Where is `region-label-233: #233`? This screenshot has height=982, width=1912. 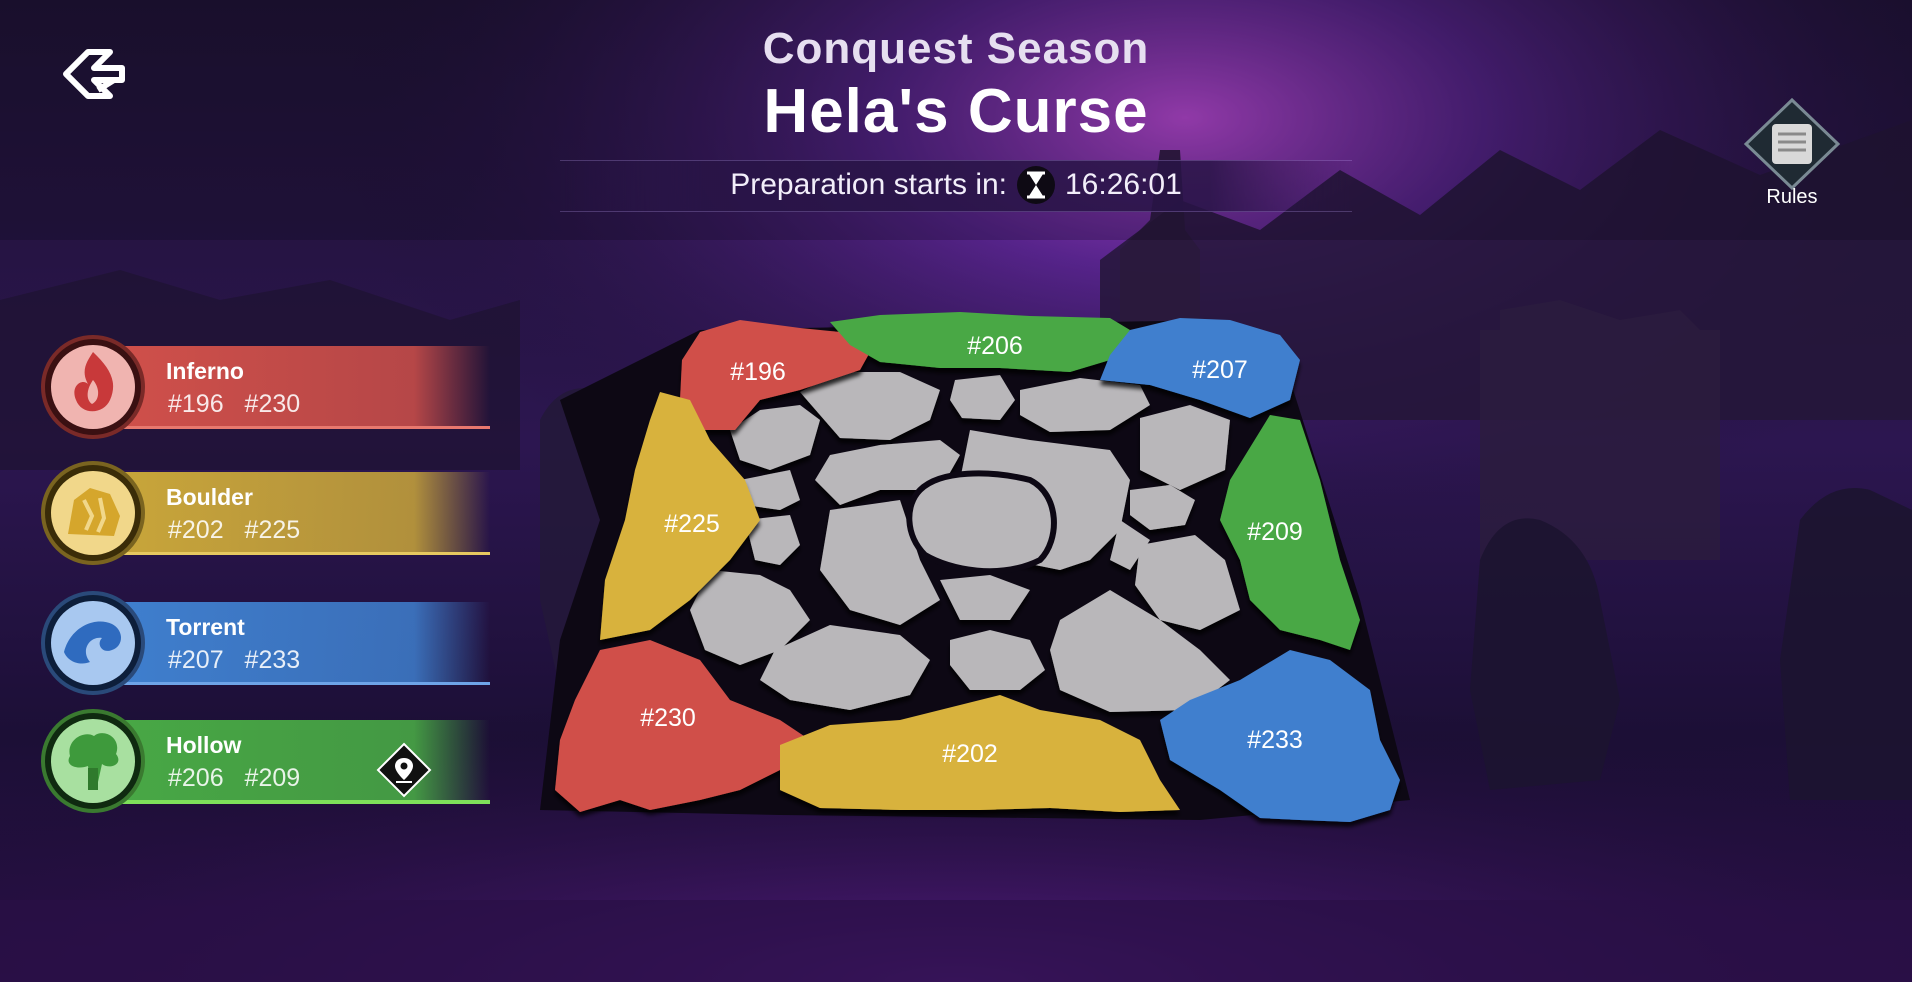
region-label-233: #233 is located at coordinates (1275, 740).